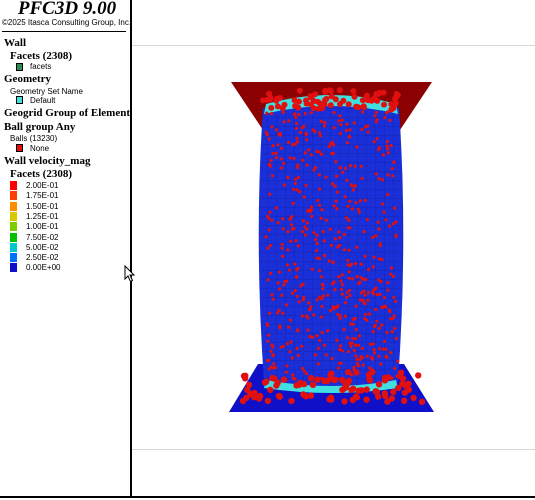 The height and width of the screenshot is (500, 535). Describe the element at coordinates (19, 67) in the screenshot. I see `facets-swatch` at that location.